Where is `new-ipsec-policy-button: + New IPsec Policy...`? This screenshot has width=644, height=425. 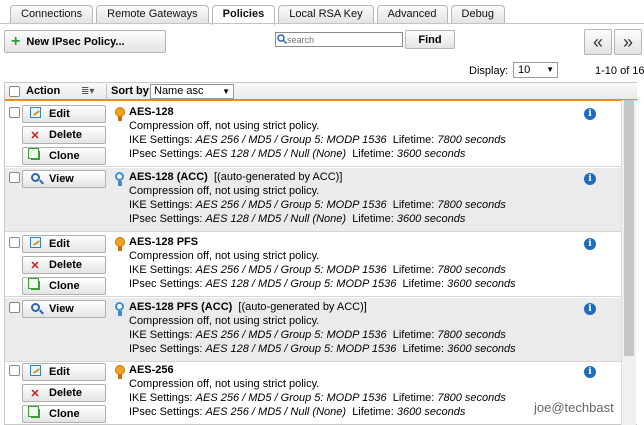
new-ipsec-policy-button: + New IPsec Policy... is located at coordinates (85, 41).